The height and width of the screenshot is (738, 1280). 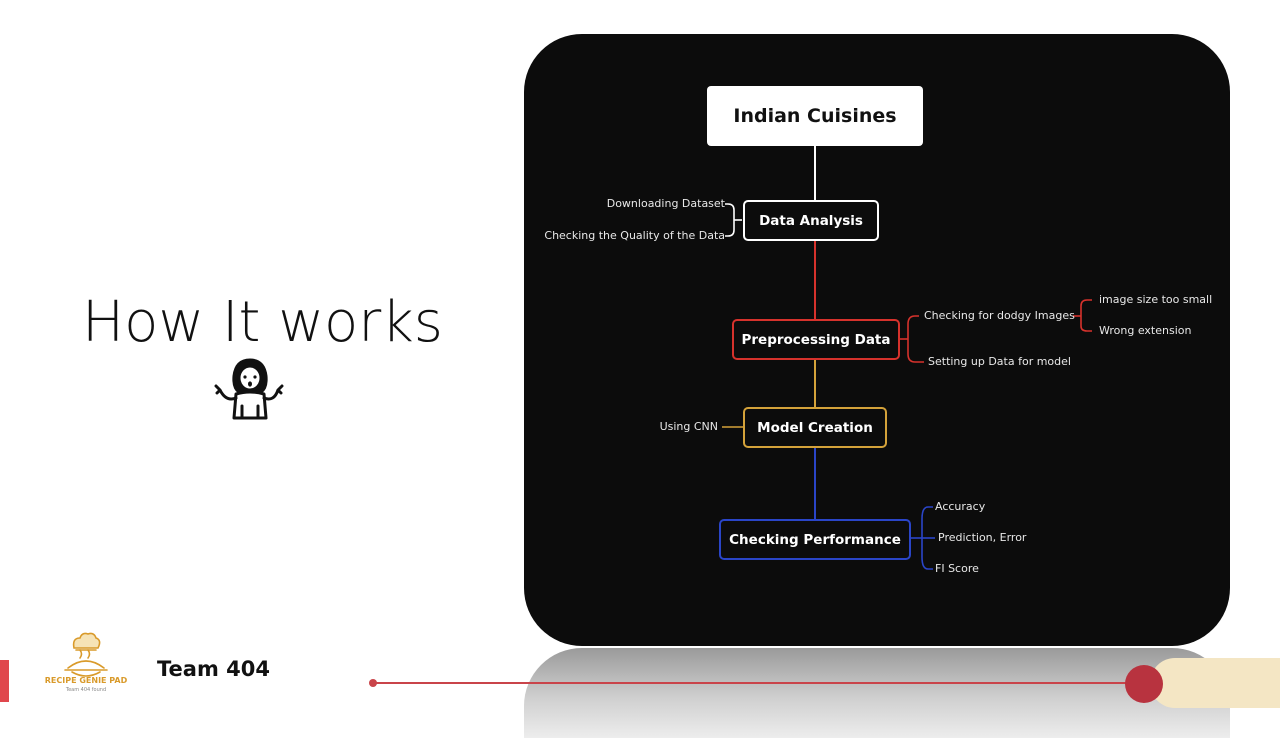 I want to click on leaf-wrong-extension: Wrong extension, so click(x=1145, y=330).